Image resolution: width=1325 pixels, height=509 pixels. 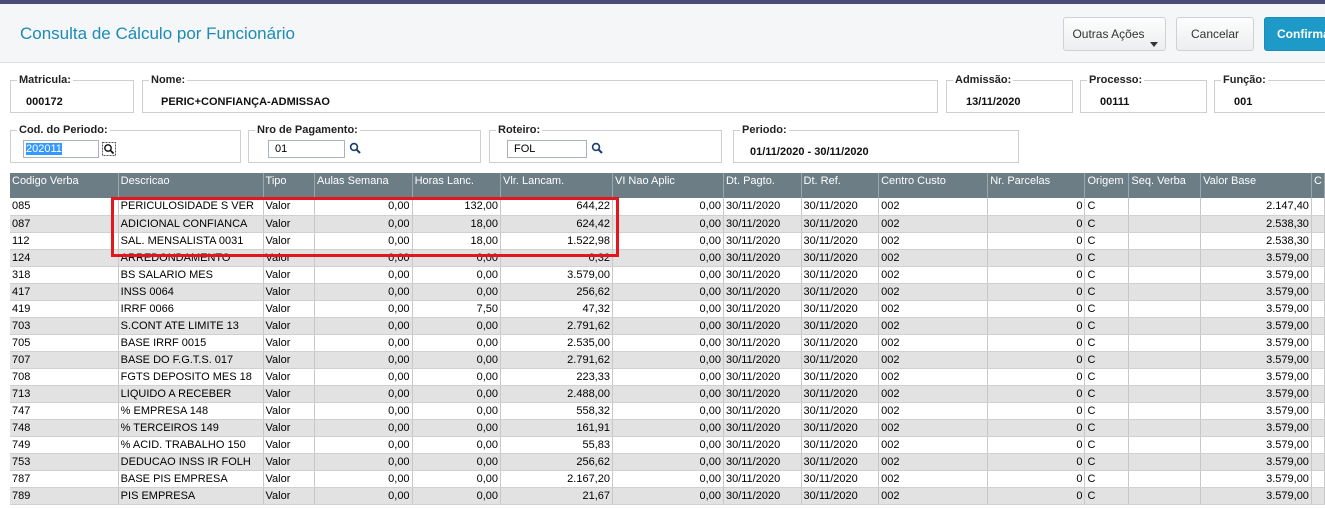 What do you see at coordinates (556, 428) in the screenshot?
I see `table-cell: 161,91` at bounding box center [556, 428].